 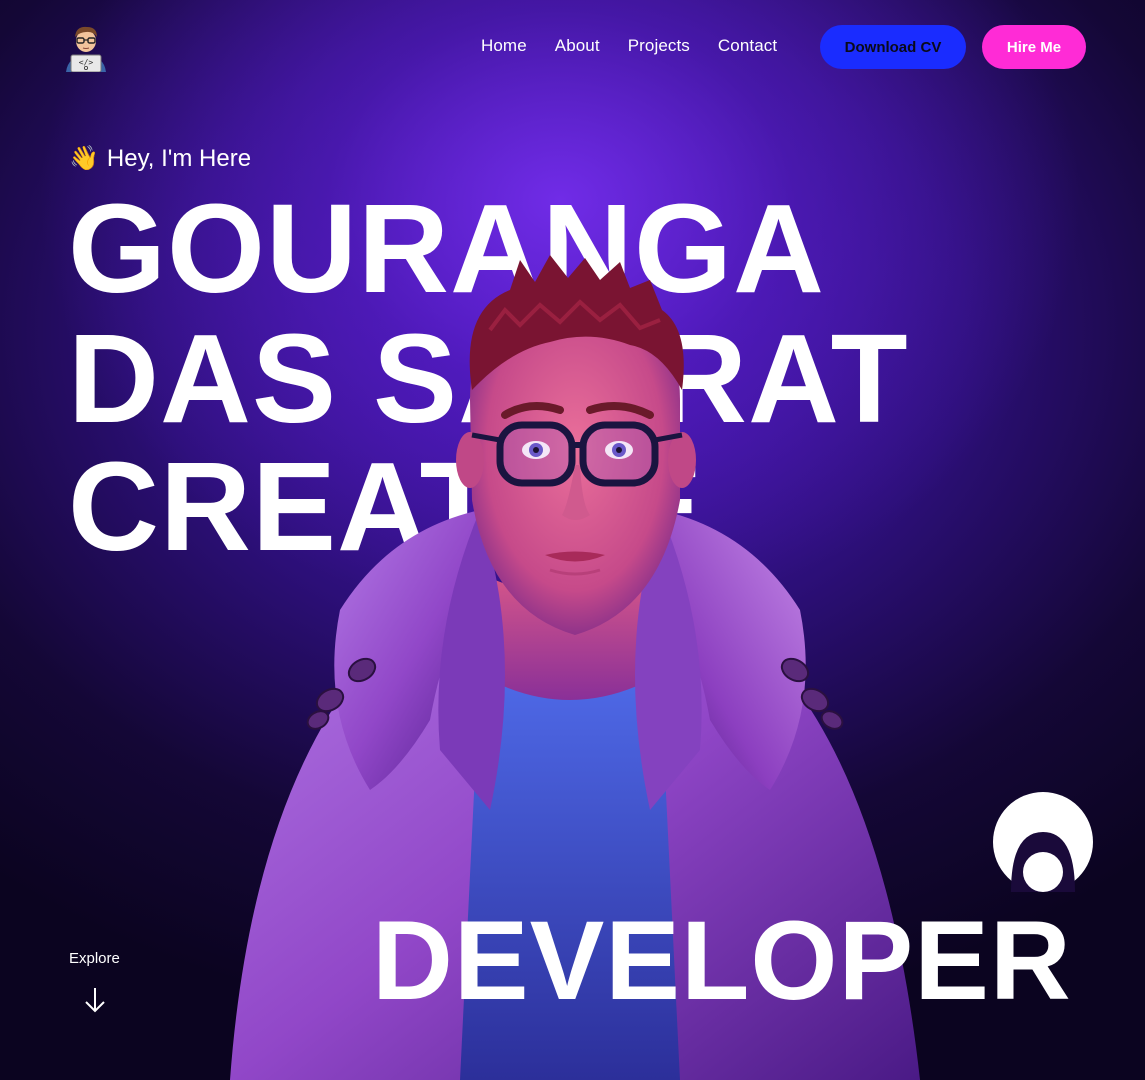 What do you see at coordinates (659, 46) in the screenshot?
I see `nav-link-projects: Projects` at bounding box center [659, 46].